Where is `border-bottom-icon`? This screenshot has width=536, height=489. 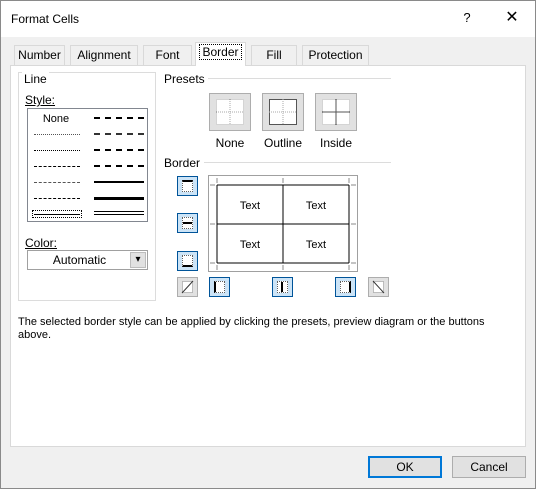
border-bottom-icon is located at coordinates (187, 261).